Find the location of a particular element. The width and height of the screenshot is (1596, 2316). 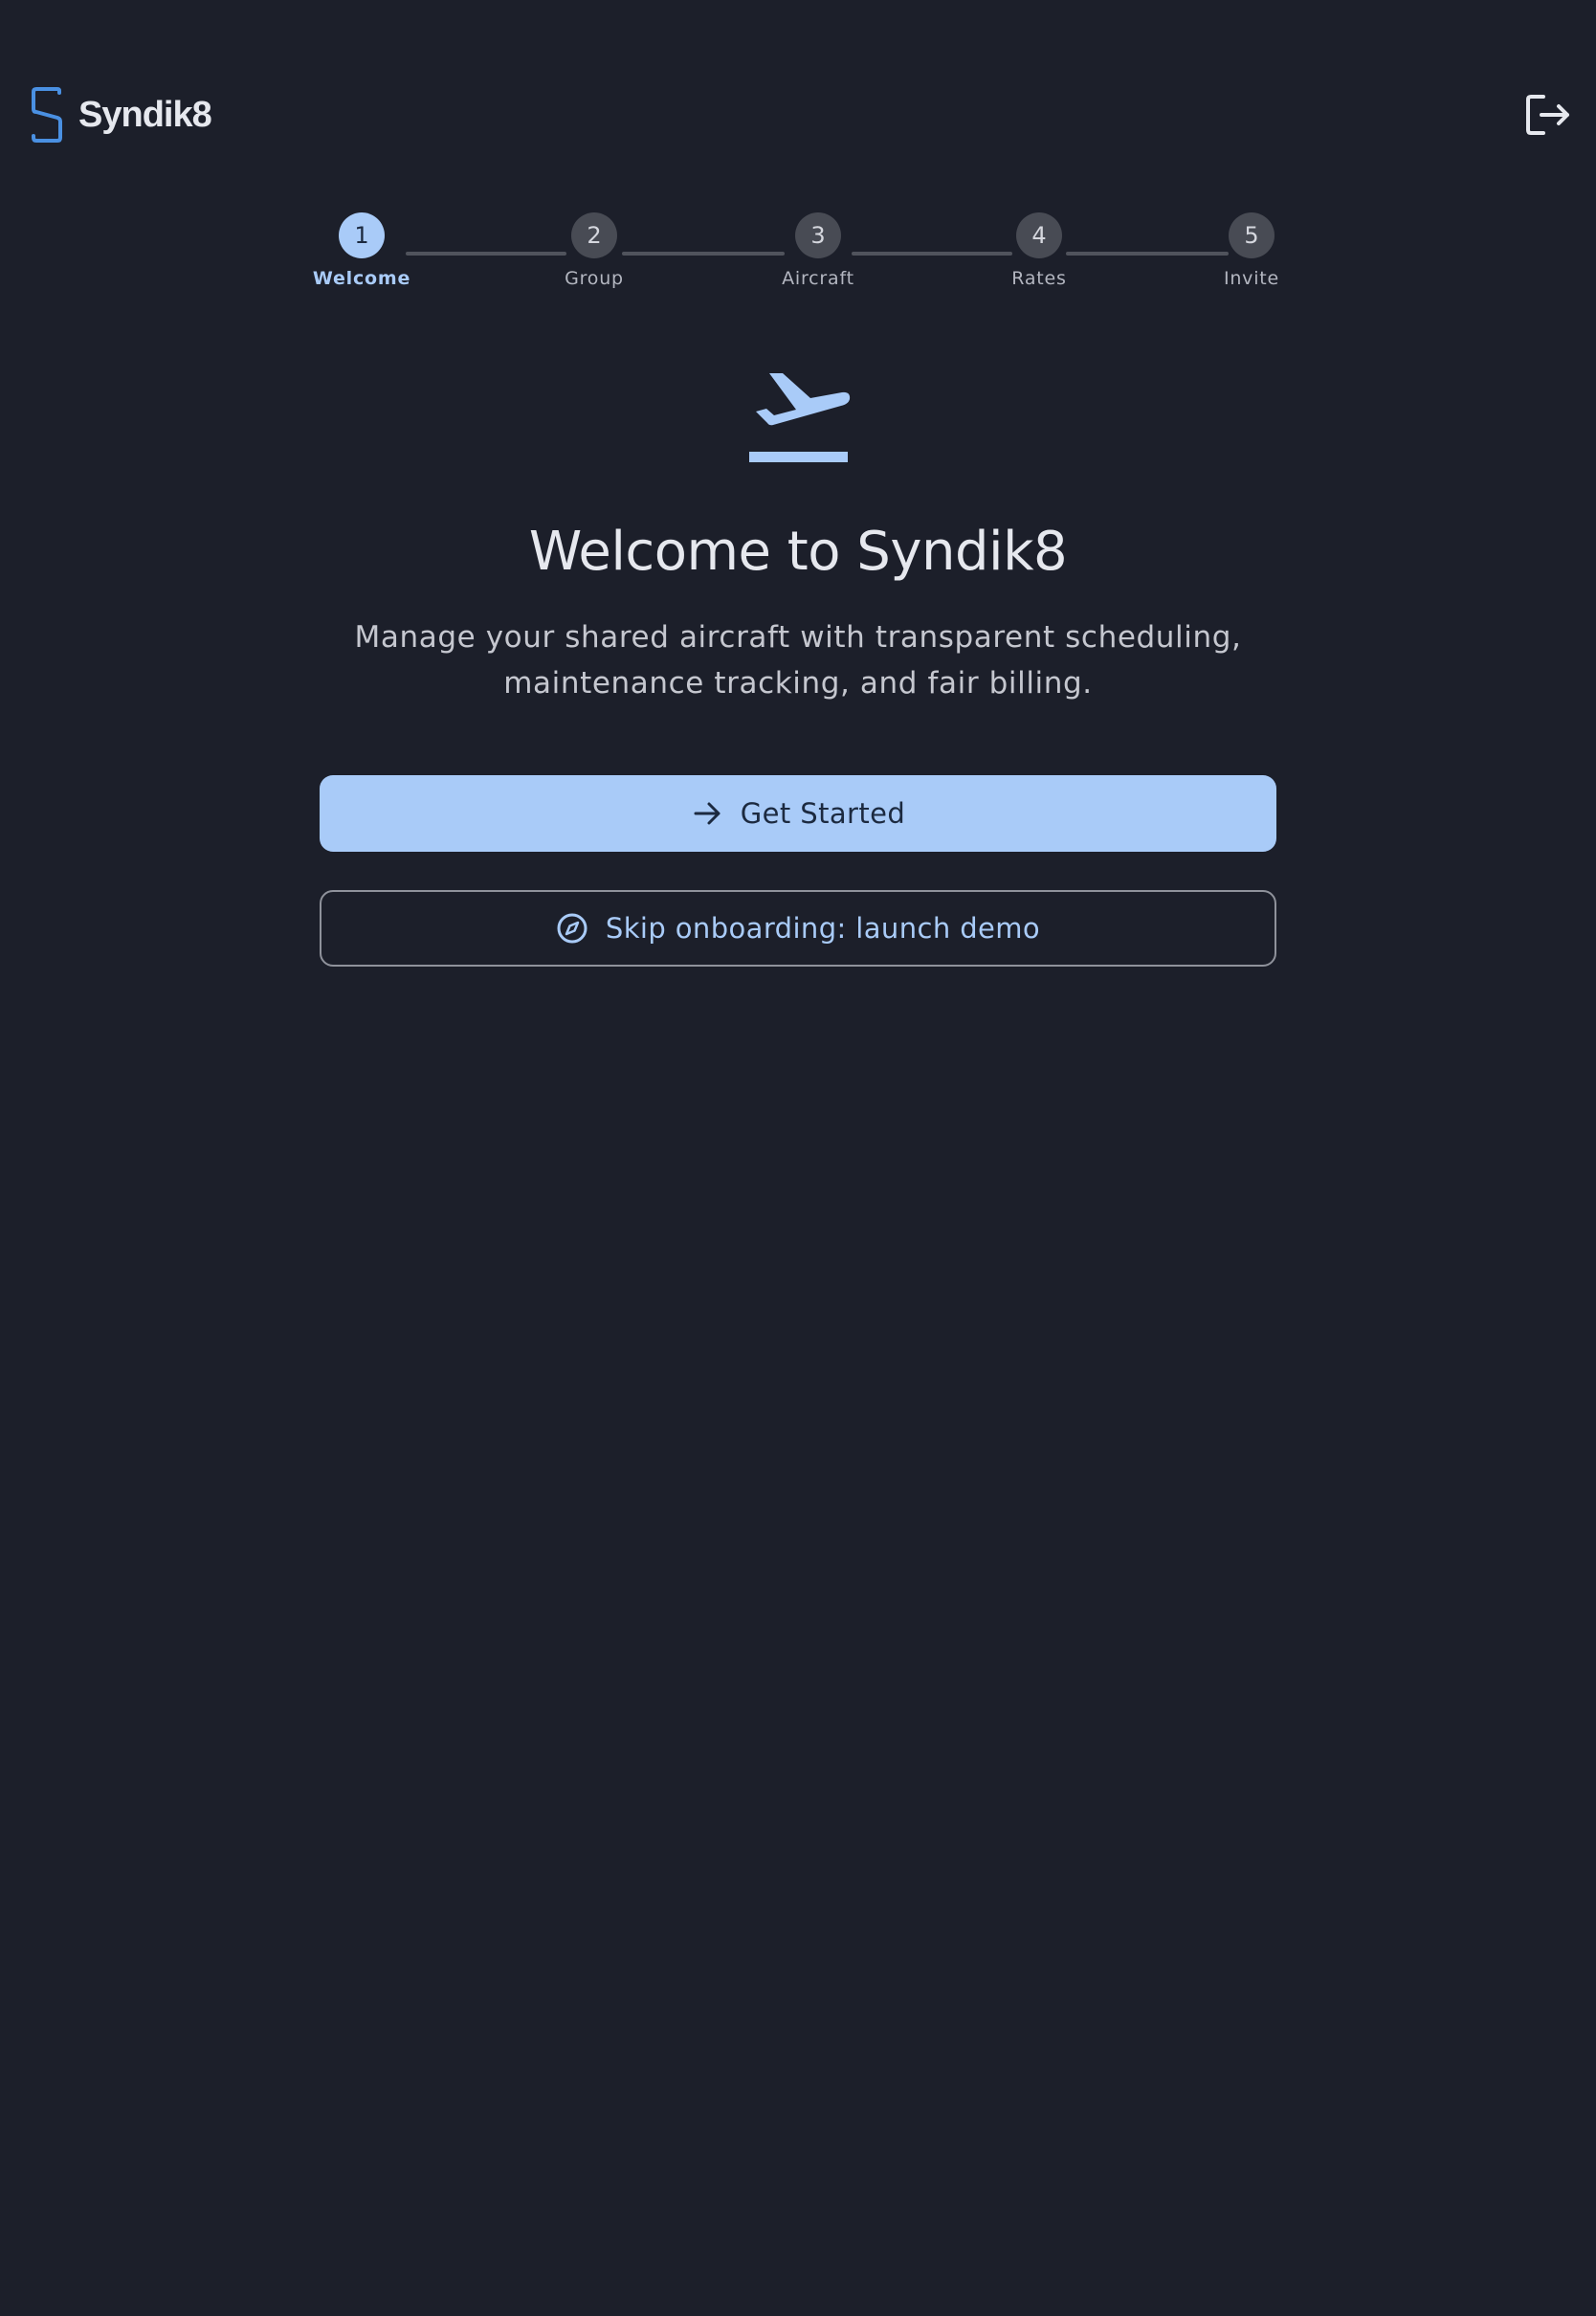

step-label: Invite is located at coordinates (1252, 278).